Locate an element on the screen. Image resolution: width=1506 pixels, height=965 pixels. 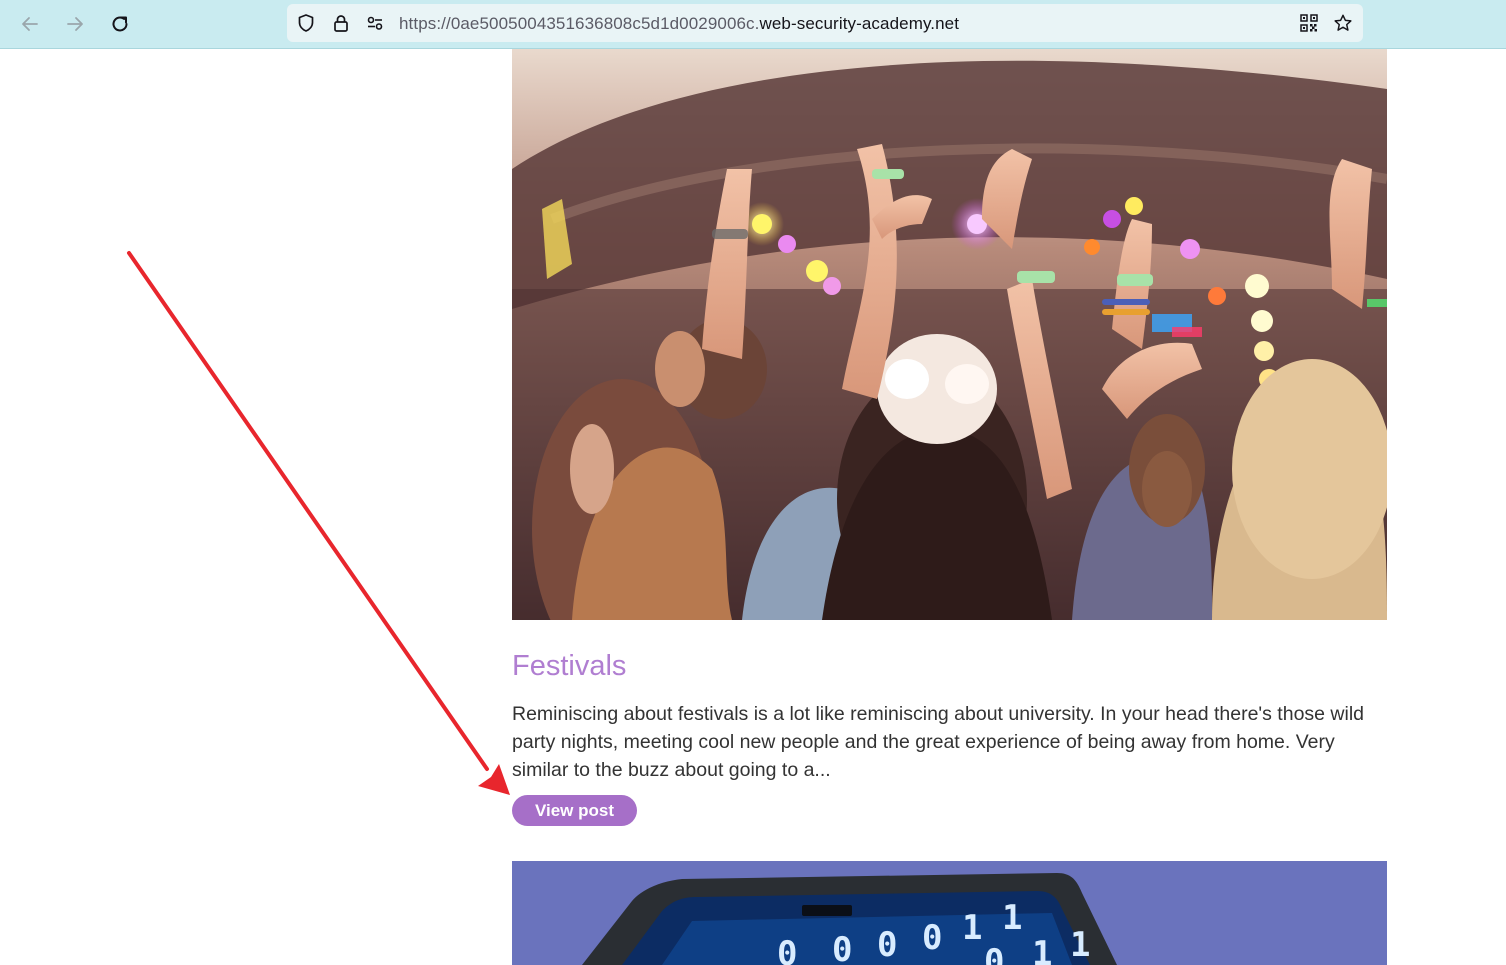
star-icon is located at coordinates (1343, 22).